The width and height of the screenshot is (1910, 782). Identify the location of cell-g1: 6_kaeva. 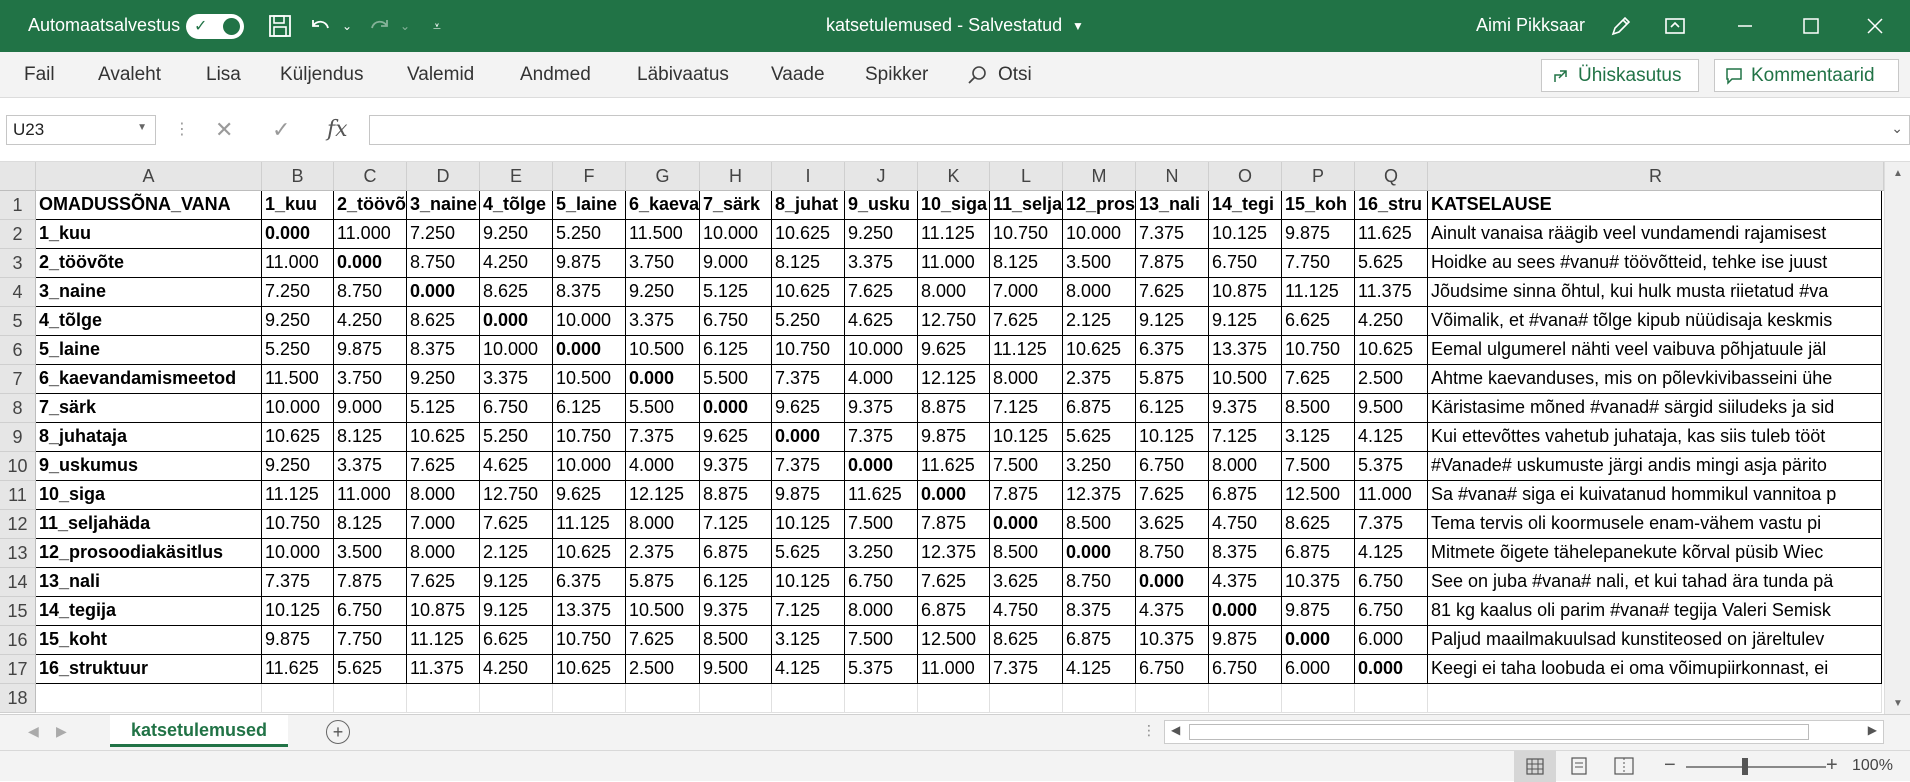
(663, 205).